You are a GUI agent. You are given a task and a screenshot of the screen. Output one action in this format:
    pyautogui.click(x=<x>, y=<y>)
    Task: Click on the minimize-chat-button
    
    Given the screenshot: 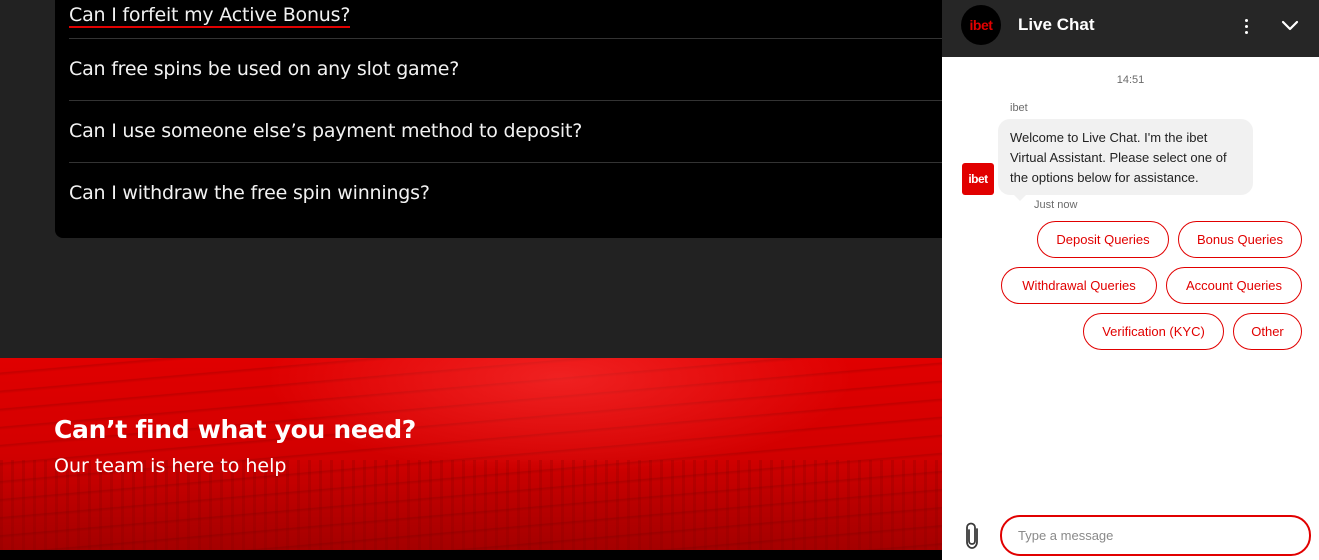 What is the action you would take?
    pyautogui.click(x=1290, y=26)
    